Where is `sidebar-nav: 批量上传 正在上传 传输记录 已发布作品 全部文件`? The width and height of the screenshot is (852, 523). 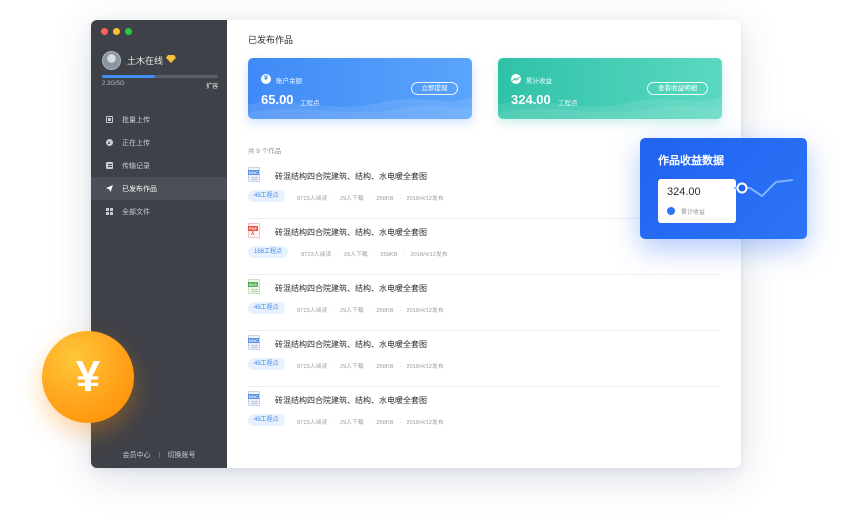 sidebar-nav: 批量上传 正在上传 传输记录 已发布作品 全部文件 is located at coordinates (159, 165).